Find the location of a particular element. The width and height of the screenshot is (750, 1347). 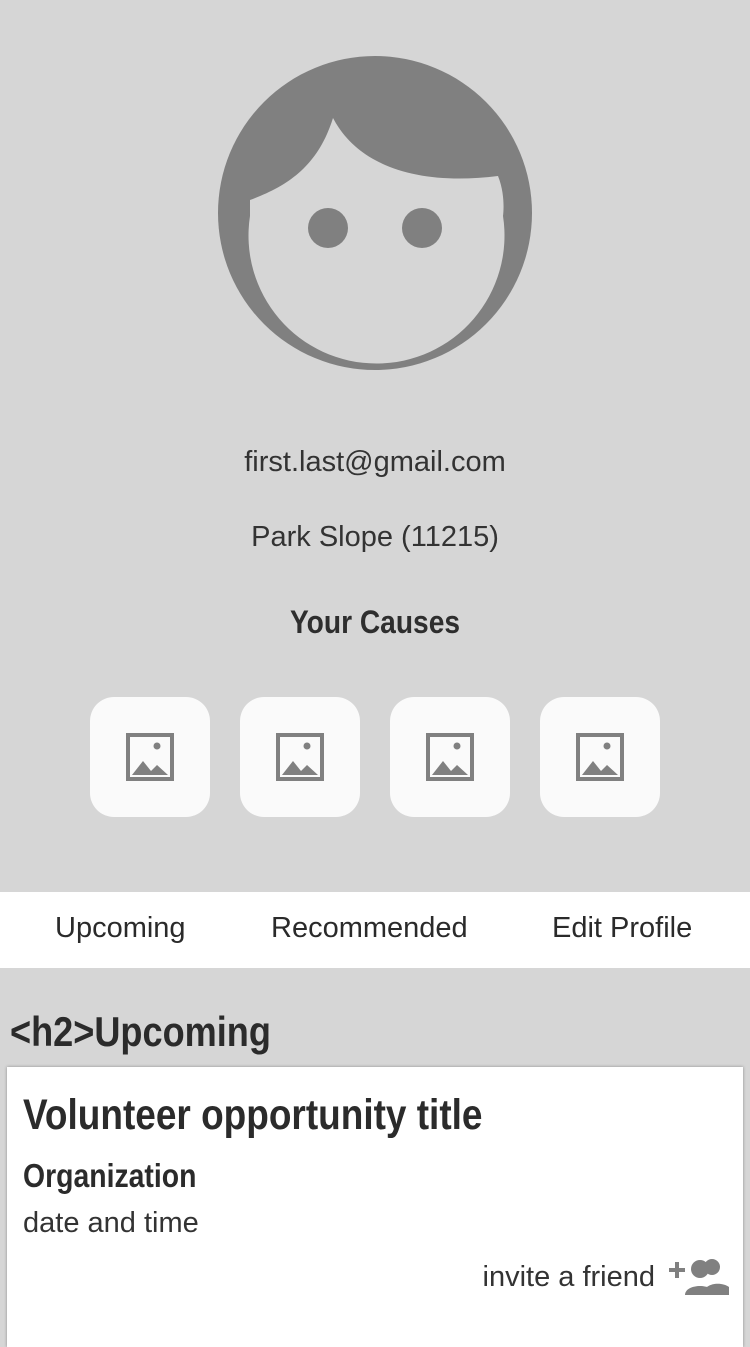

tab-edit-profile: Edit Profile is located at coordinates (622, 928).